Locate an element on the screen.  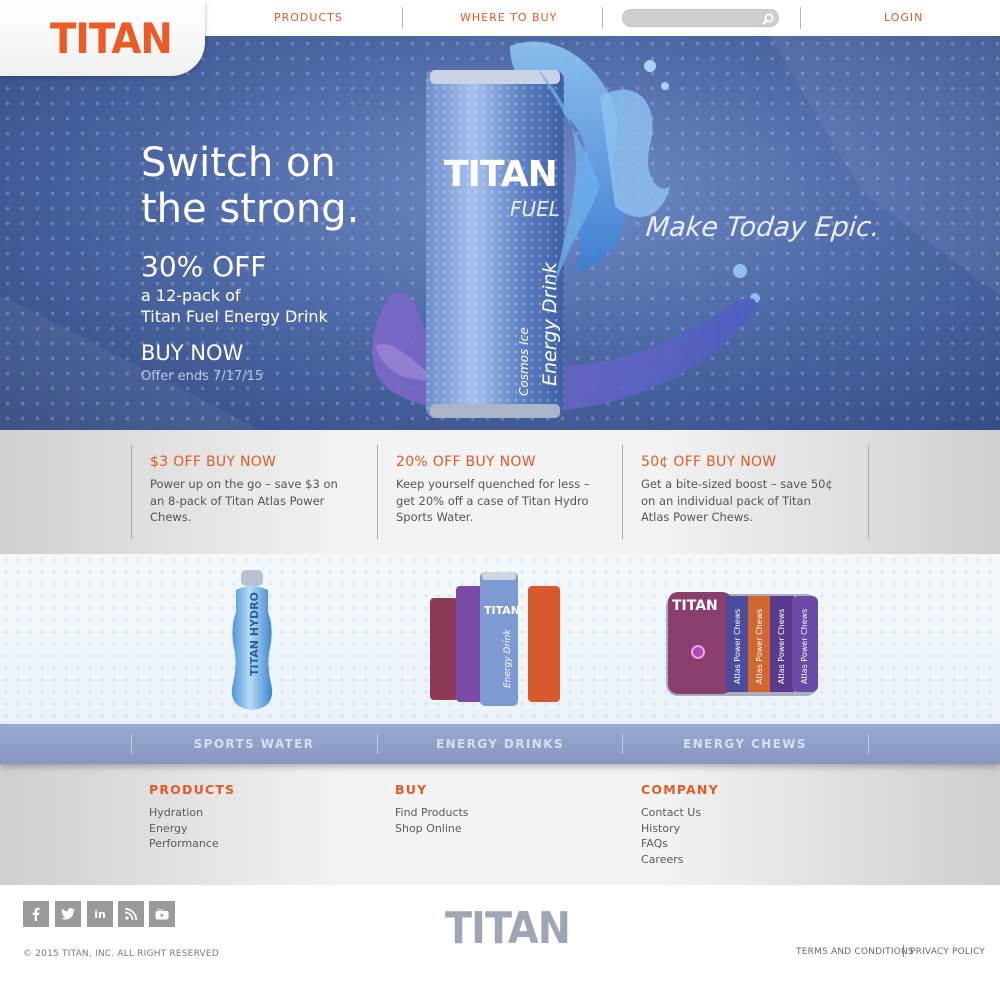
can-type-text: Energy Drink is located at coordinates (550, 323).